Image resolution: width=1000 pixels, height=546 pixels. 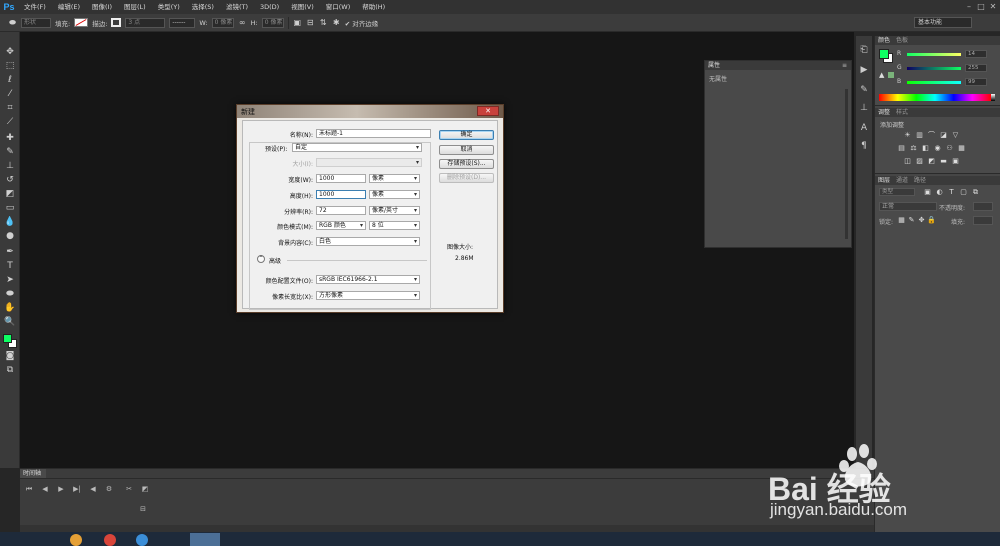 What do you see at coordinates (362, 23) in the screenshot?
I see `align-edges-checkbox: ✔ 对齐边缘` at bounding box center [362, 23].